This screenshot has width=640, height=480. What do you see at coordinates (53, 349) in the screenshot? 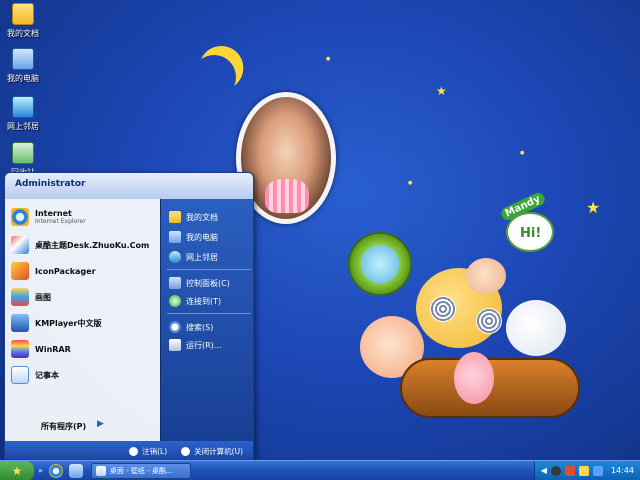
I see `program-name: WinRAR` at bounding box center [53, 349].